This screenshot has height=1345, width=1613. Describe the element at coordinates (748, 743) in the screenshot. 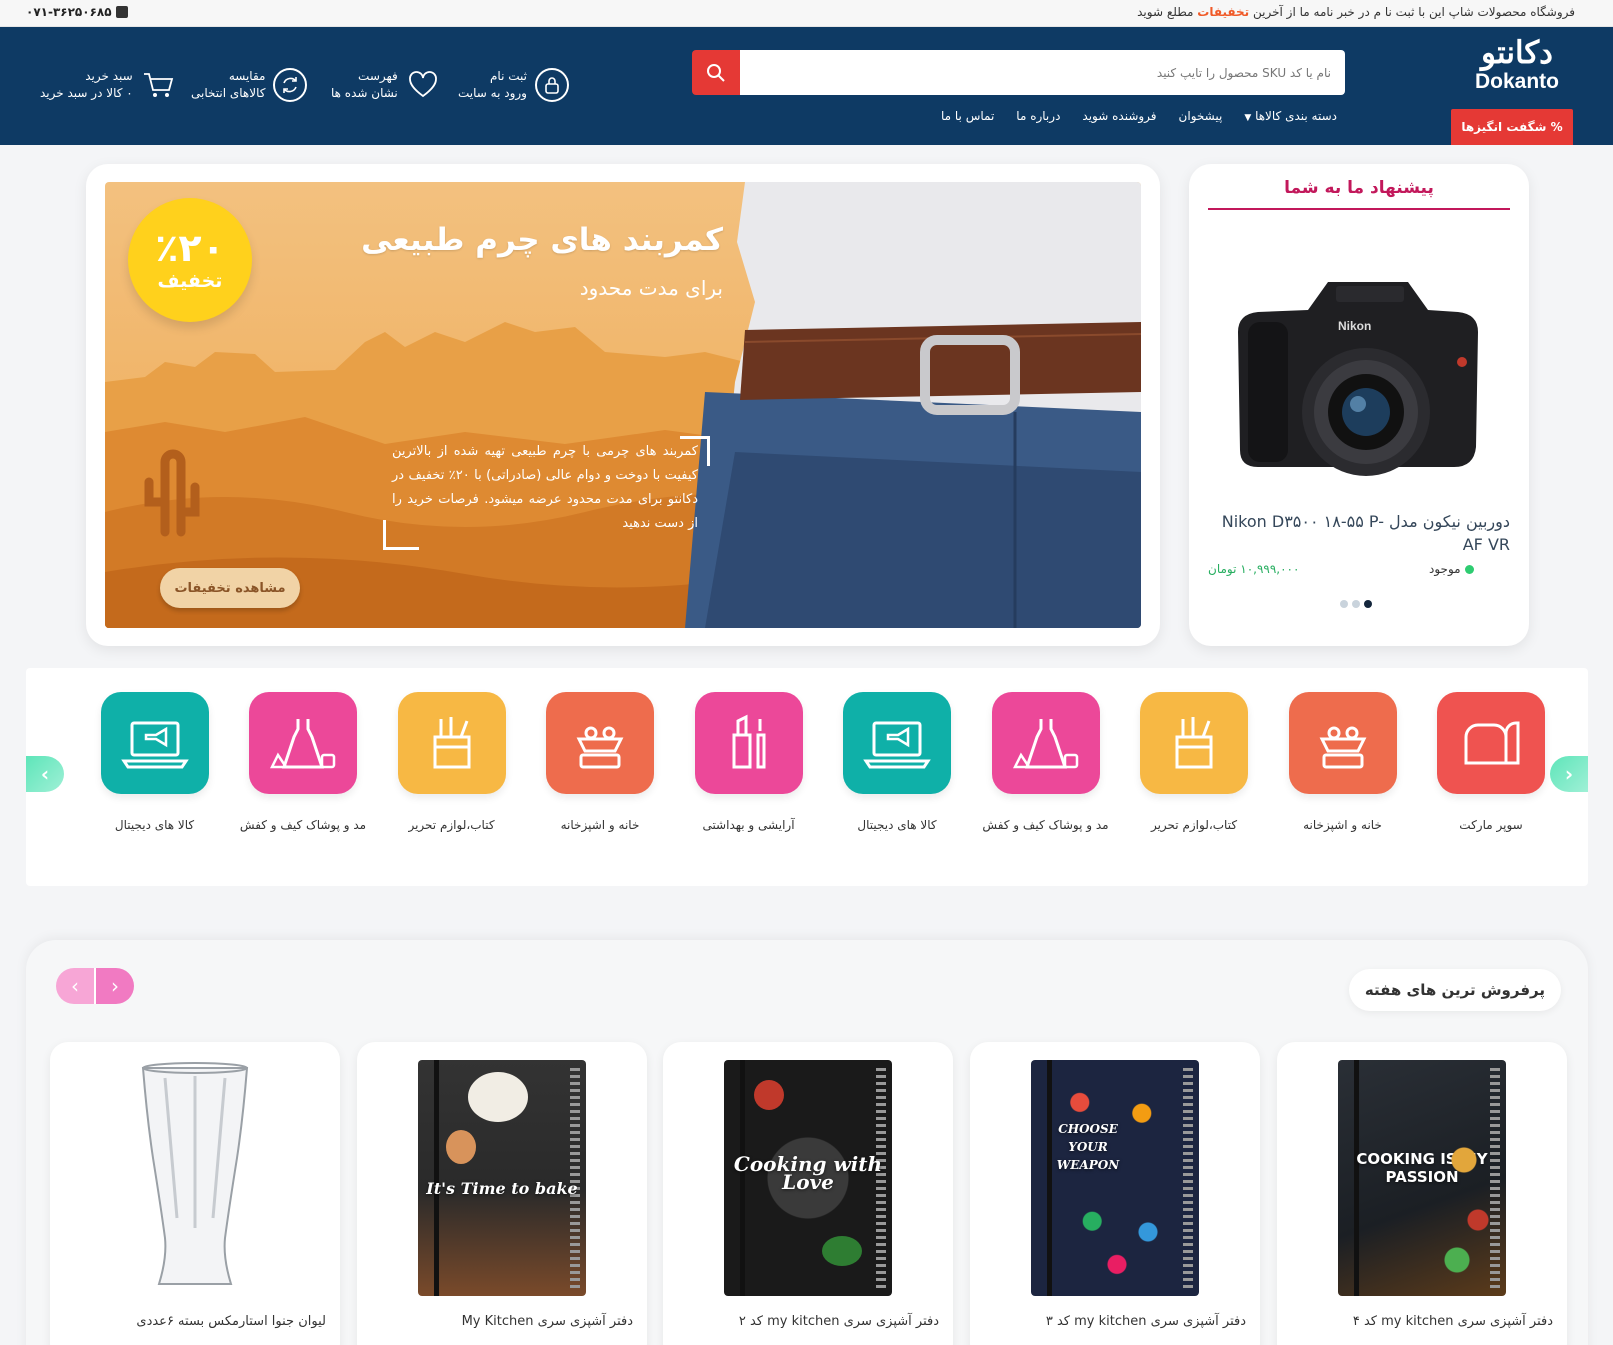

I see `lipstick-icon` at that location.